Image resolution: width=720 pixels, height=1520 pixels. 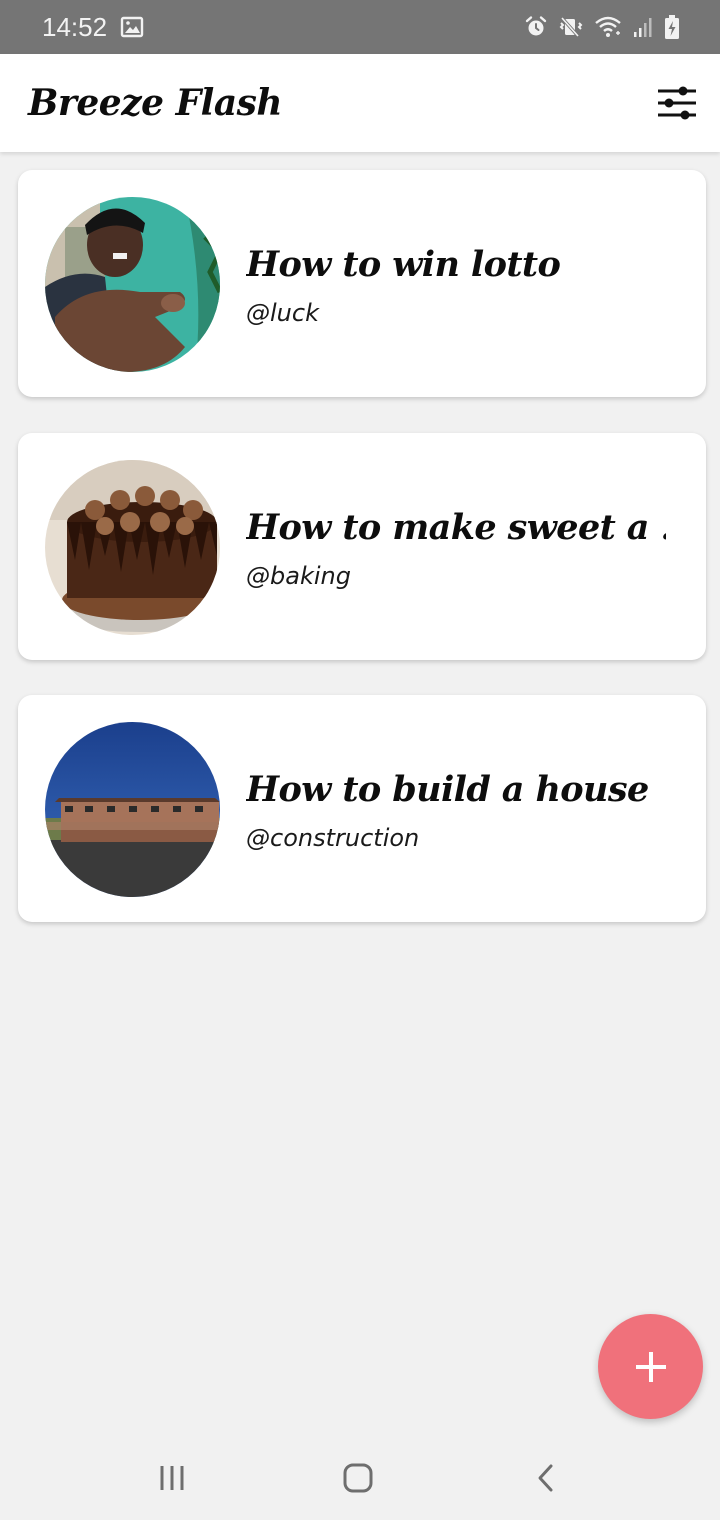 I want to click on add-post-button, so click(x=650, y=1366).